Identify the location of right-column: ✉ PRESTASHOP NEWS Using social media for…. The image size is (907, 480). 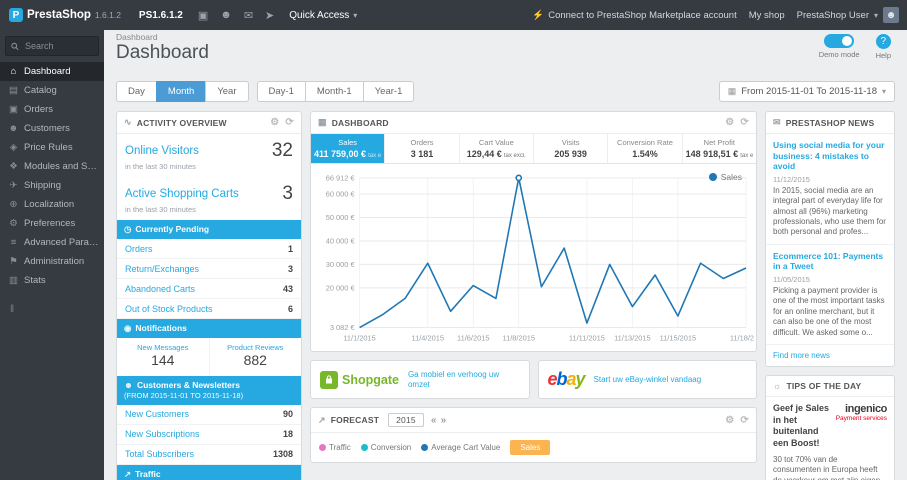
(830, 295).